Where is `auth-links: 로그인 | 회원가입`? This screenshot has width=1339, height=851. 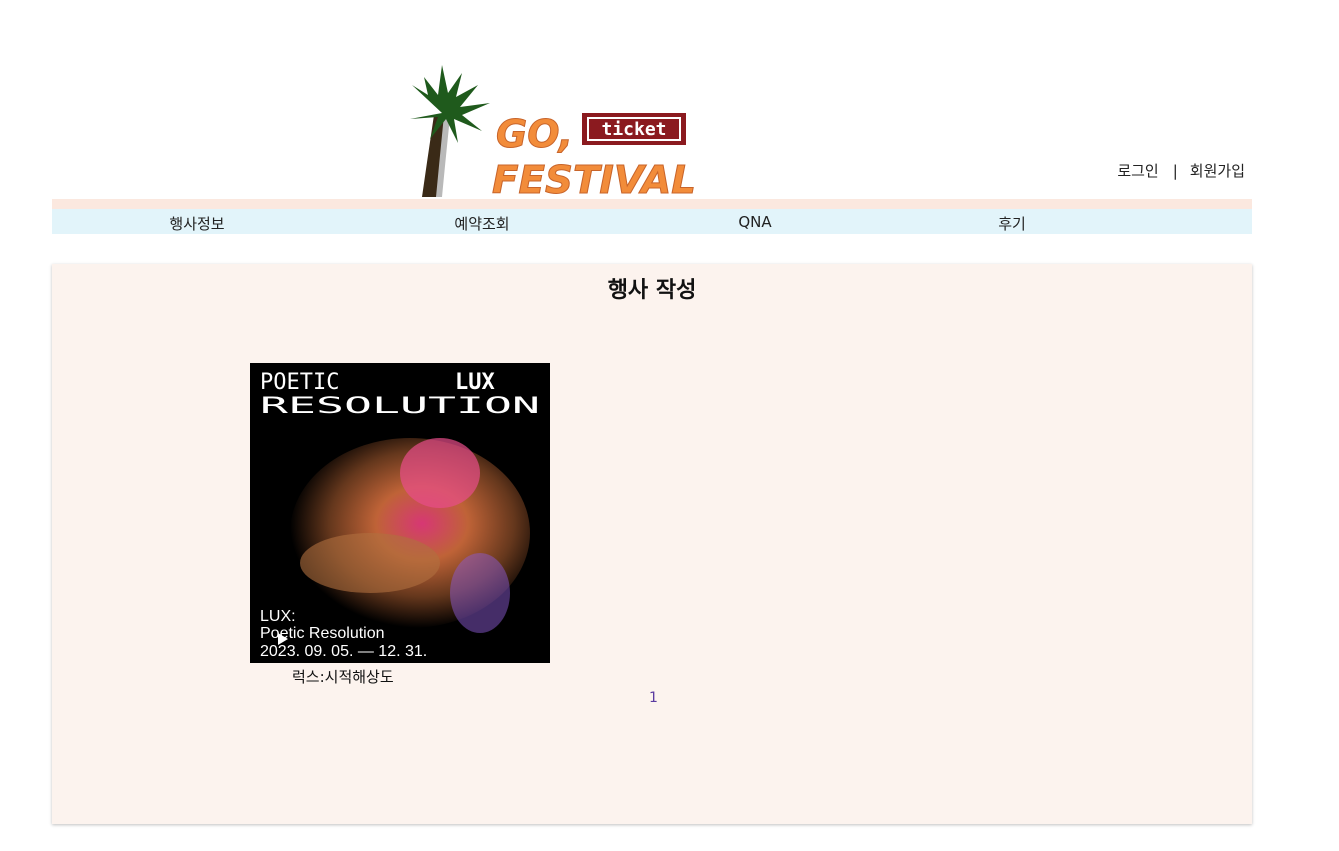 auth-links: 로그인 | 회원가입 is located at coordinates (1181, 170).